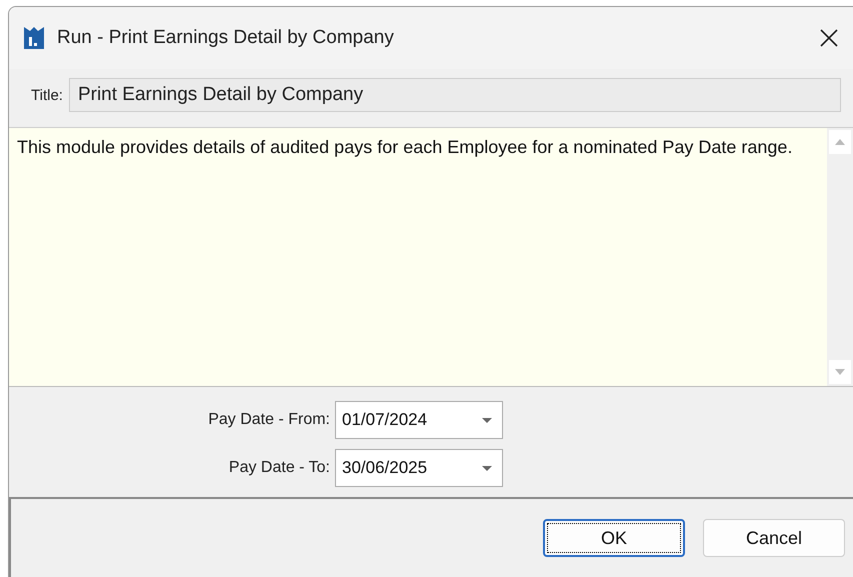  Describe the element at coordinates (840, 257) in the screenshot. I see `scrollbar` at that location.